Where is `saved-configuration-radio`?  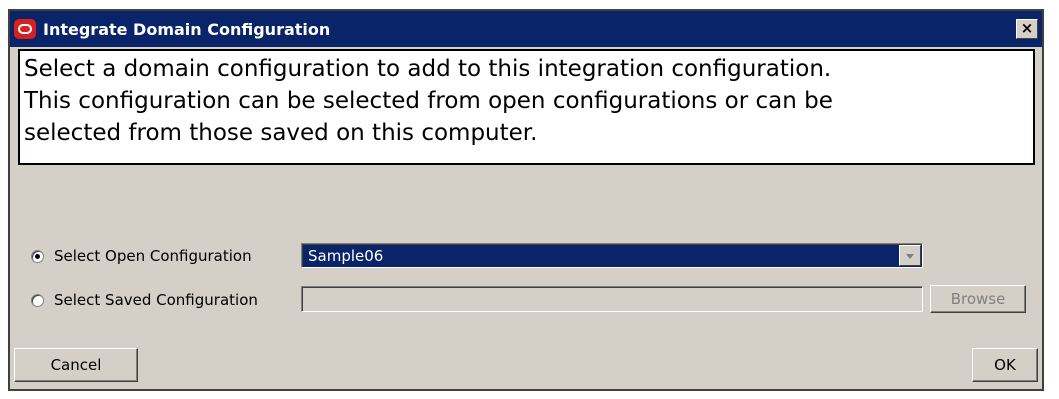 saved-configuration-radio is located at coordinates (37, 300).